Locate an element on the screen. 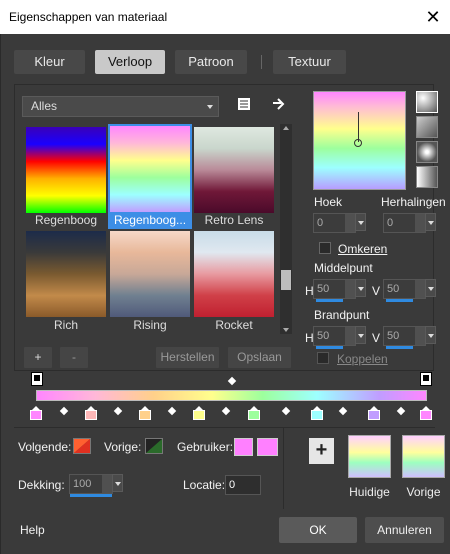  location-value: 0 is located at coordinates (232, 485).